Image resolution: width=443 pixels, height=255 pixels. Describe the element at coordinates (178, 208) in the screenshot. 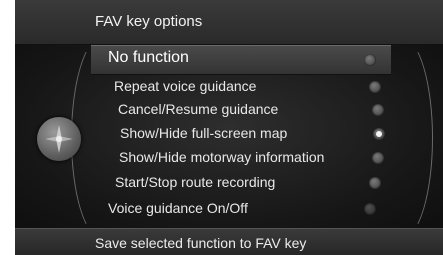

I see `menu-item-label: Voice guidance On/Off` at that location.